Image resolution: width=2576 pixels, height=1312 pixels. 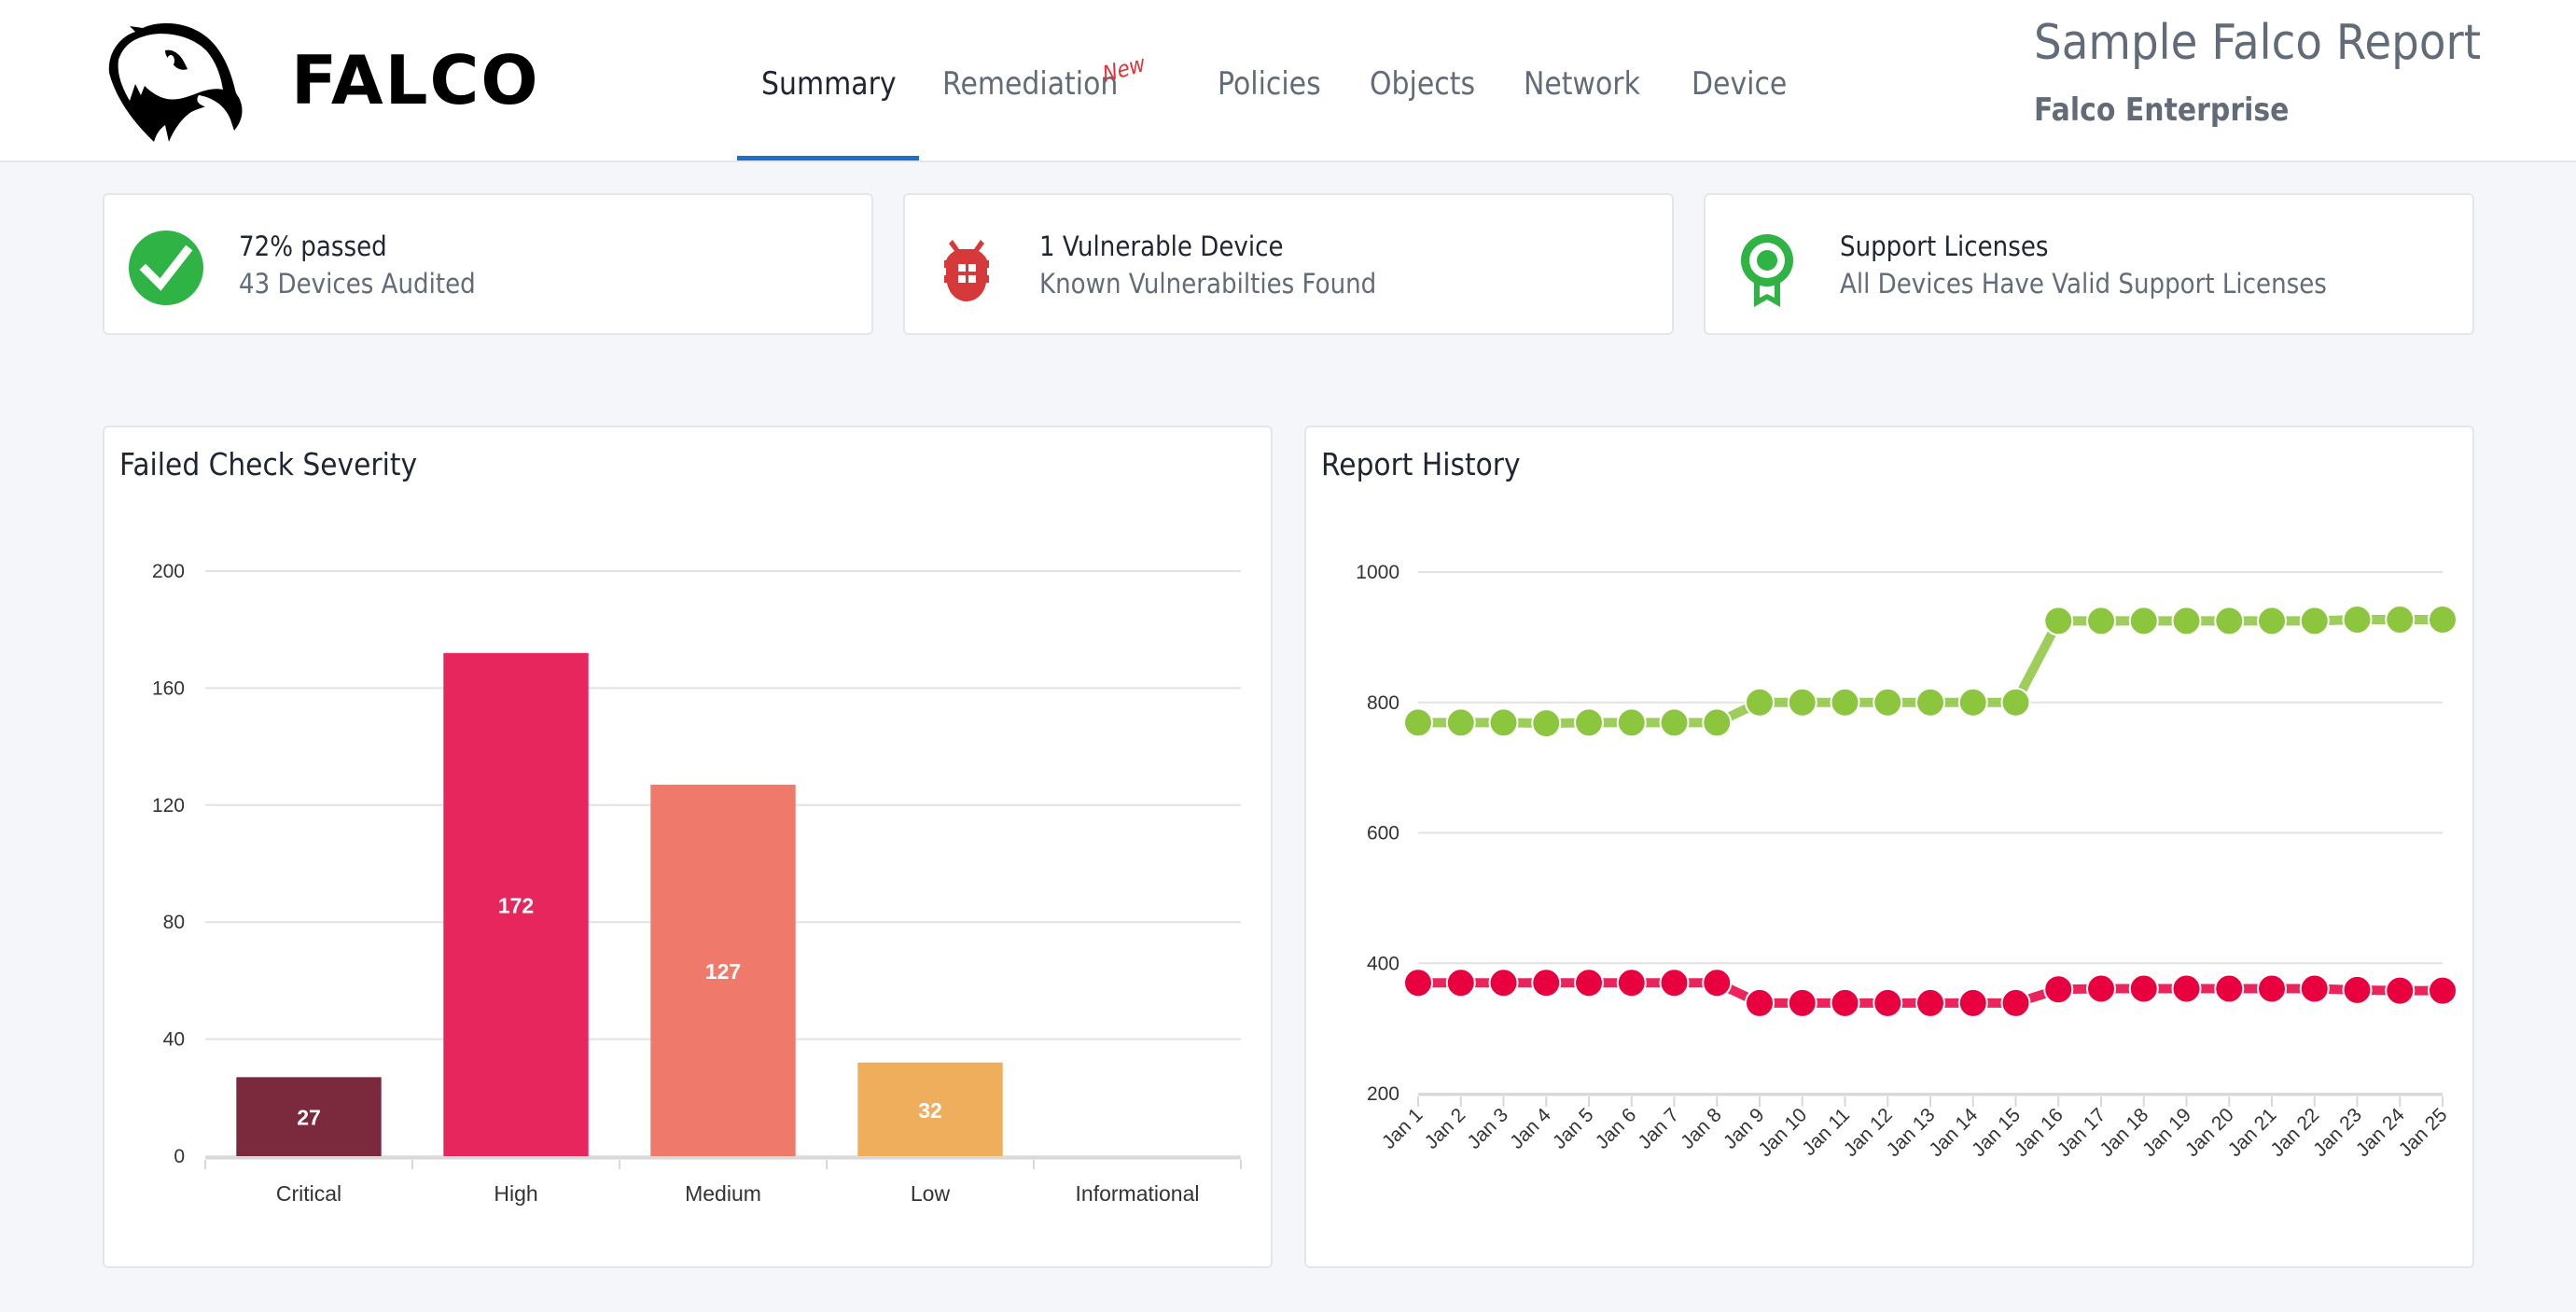 What do you see at coordinates (1658, 1128) in the screenshot?
I see `x-tick-label: Jan 7` at bounding box center [1658, 1128].